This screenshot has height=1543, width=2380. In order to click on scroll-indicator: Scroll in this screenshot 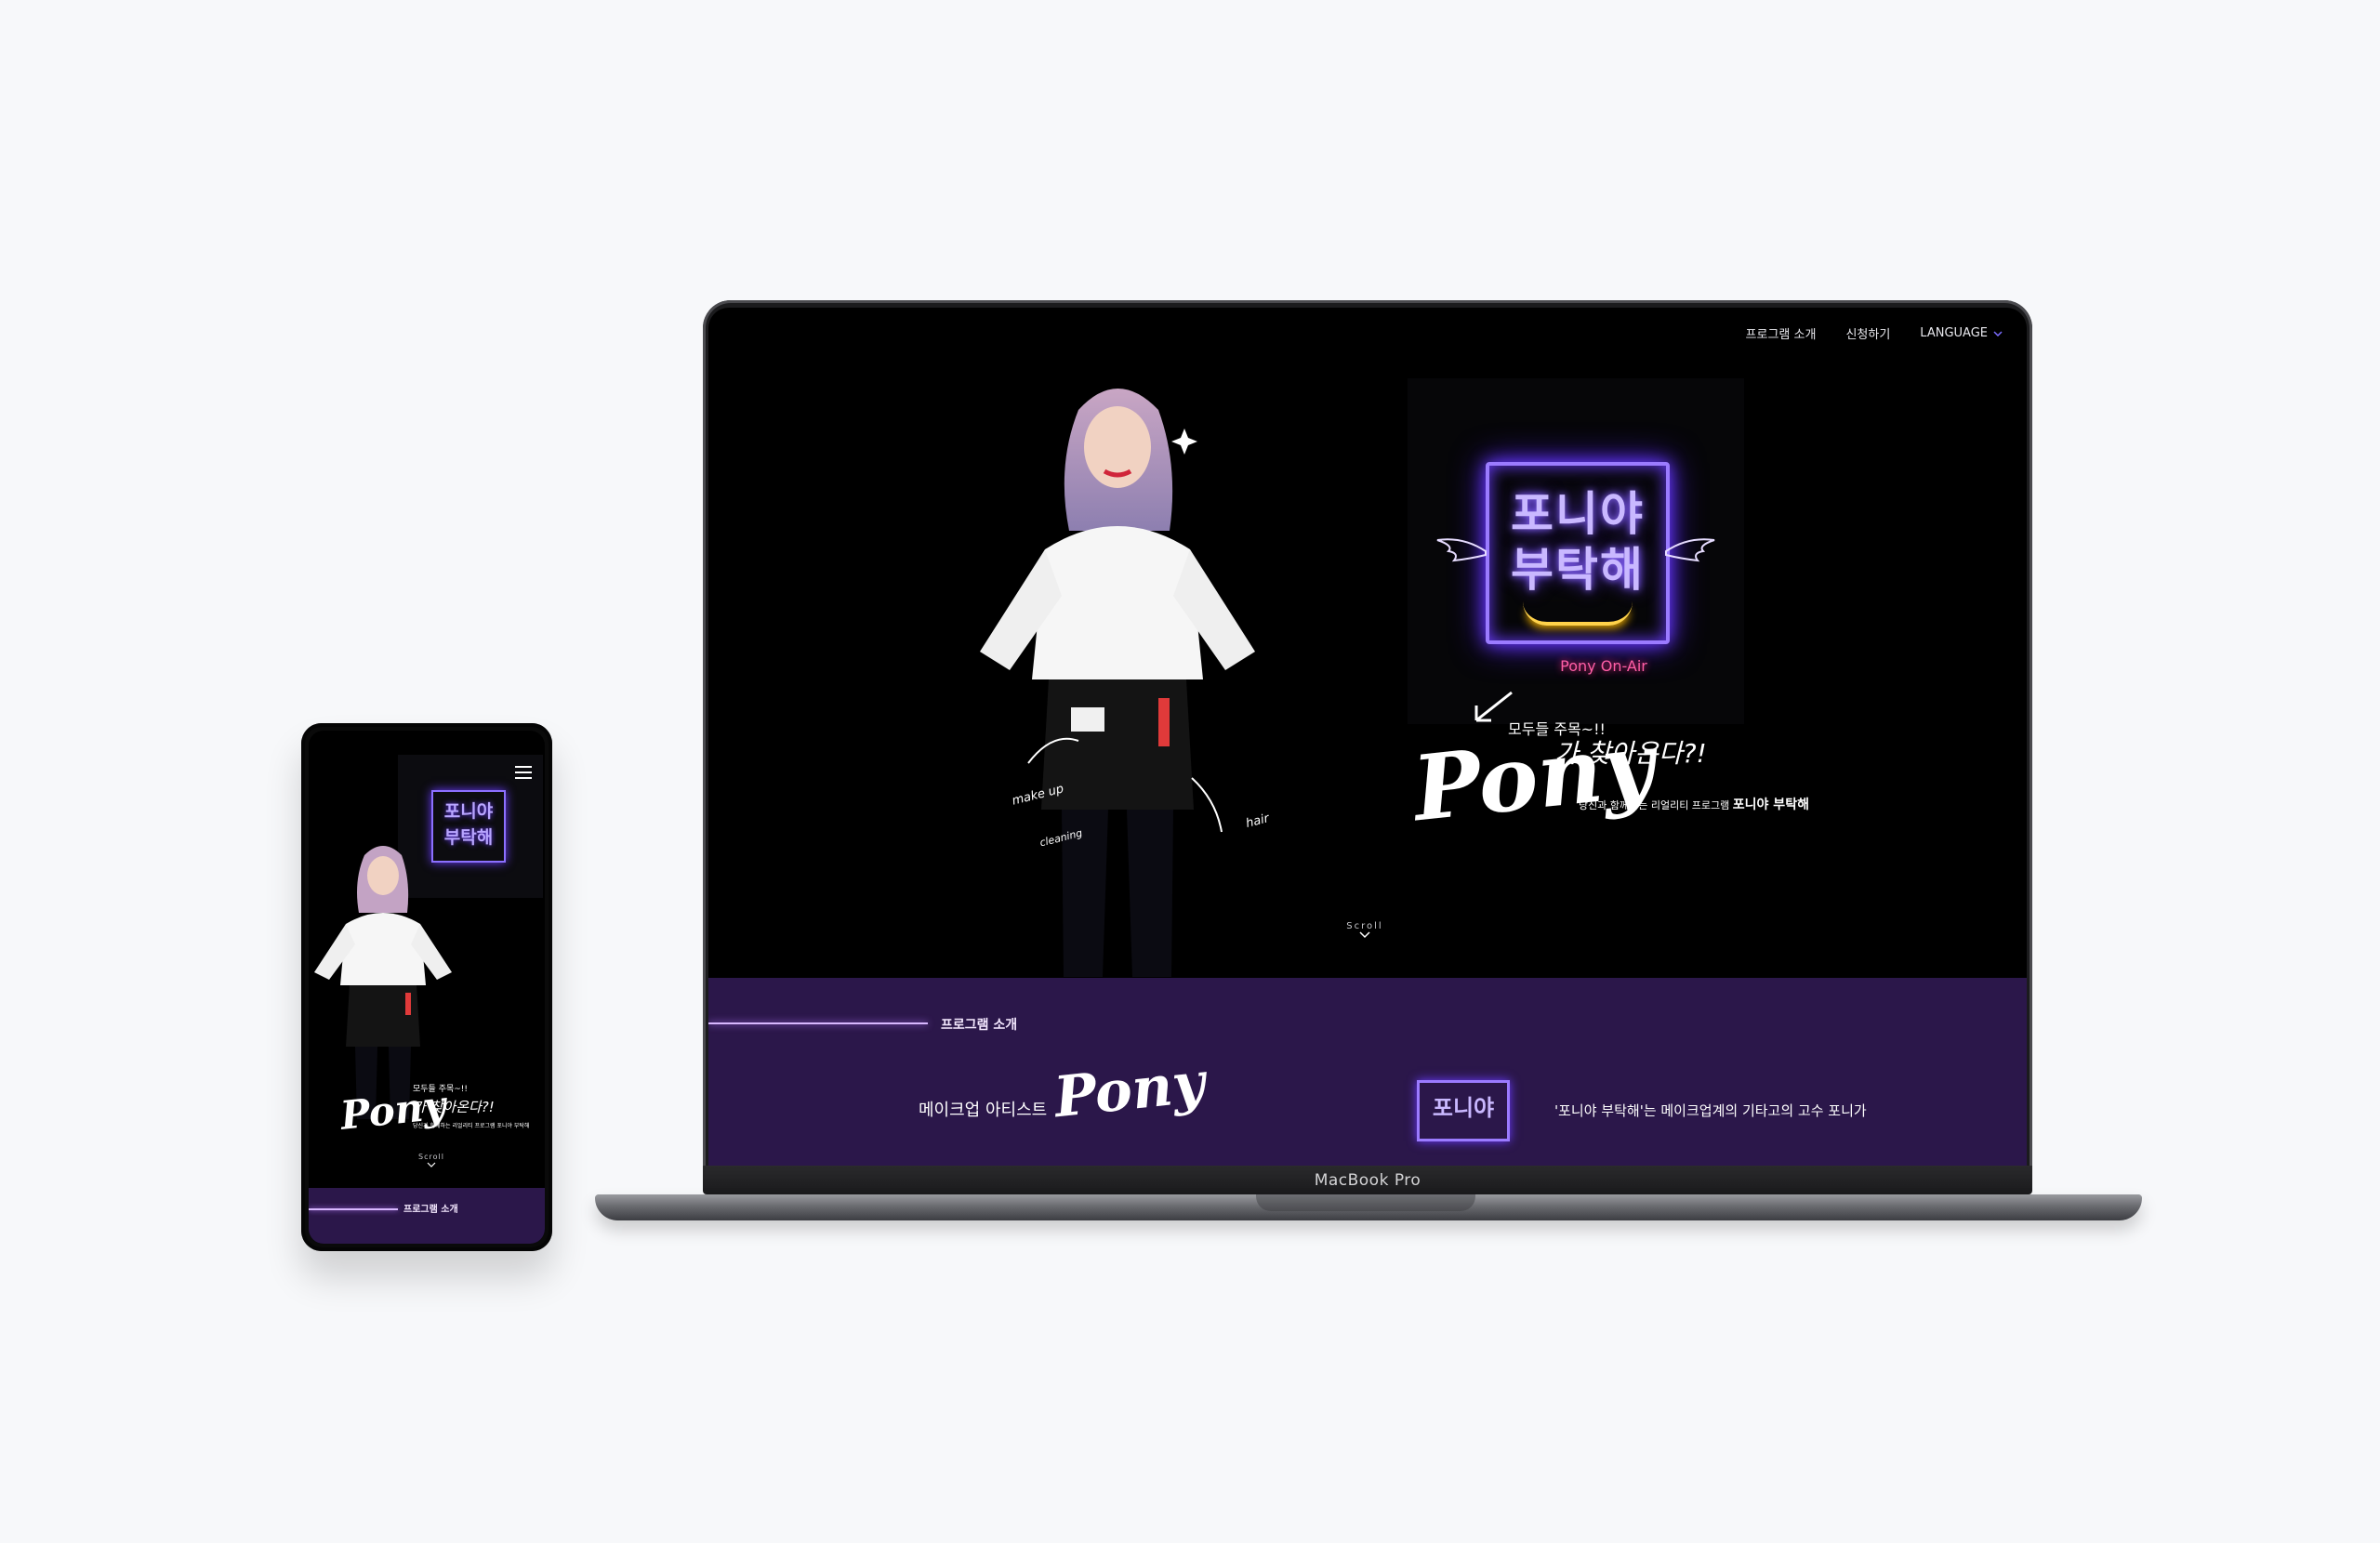, I will do `click(1365, 931)`.